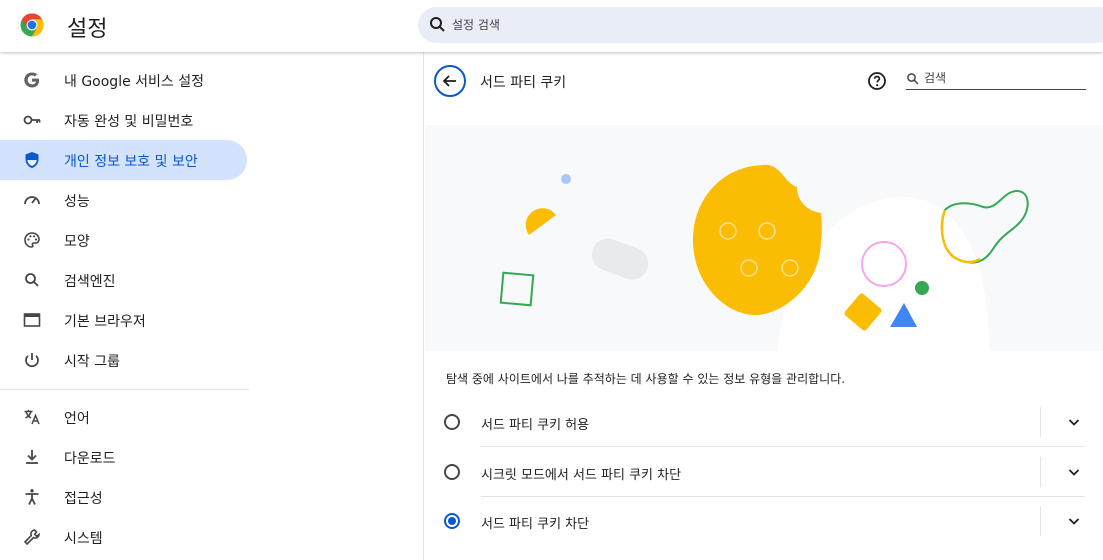 The image size is (1103, 560). What do you see at coordinates (922, 288) in the screenshot?
I see `illustration-green-dot` at bounding box center [922, 288].